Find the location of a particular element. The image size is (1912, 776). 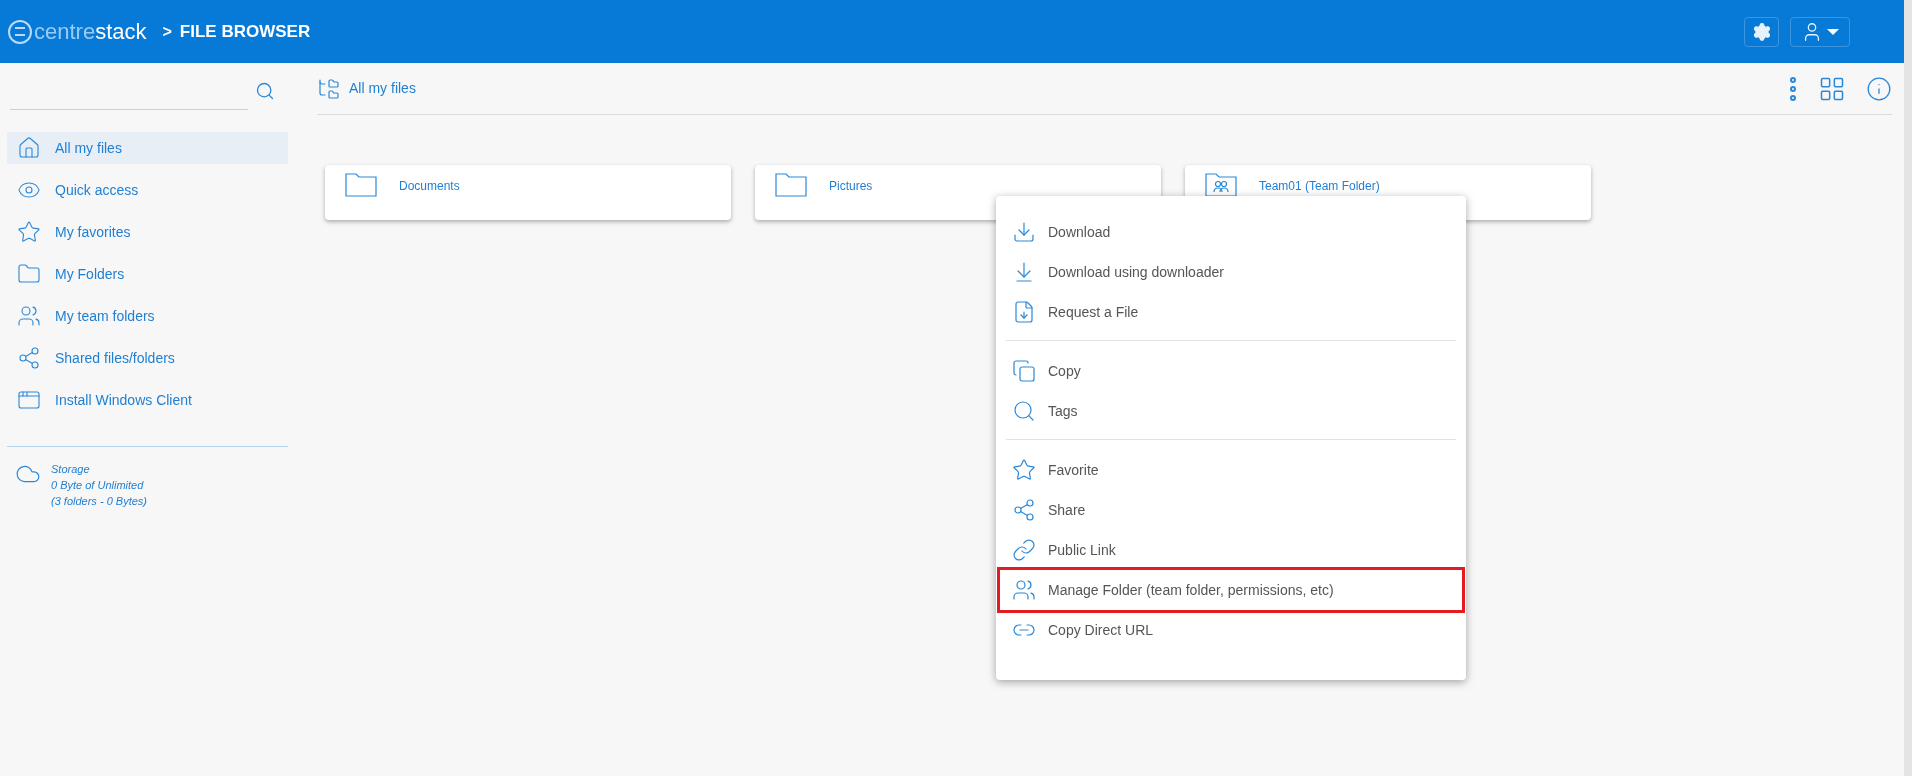

logo-icon is located at coordinates (20, 31).